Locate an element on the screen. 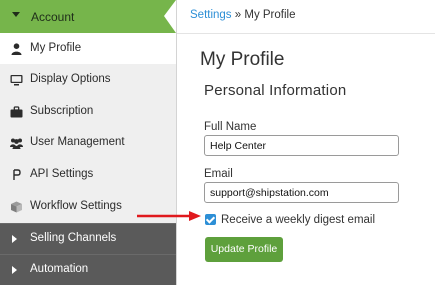  api-icon is located at coordinates (17, 174).